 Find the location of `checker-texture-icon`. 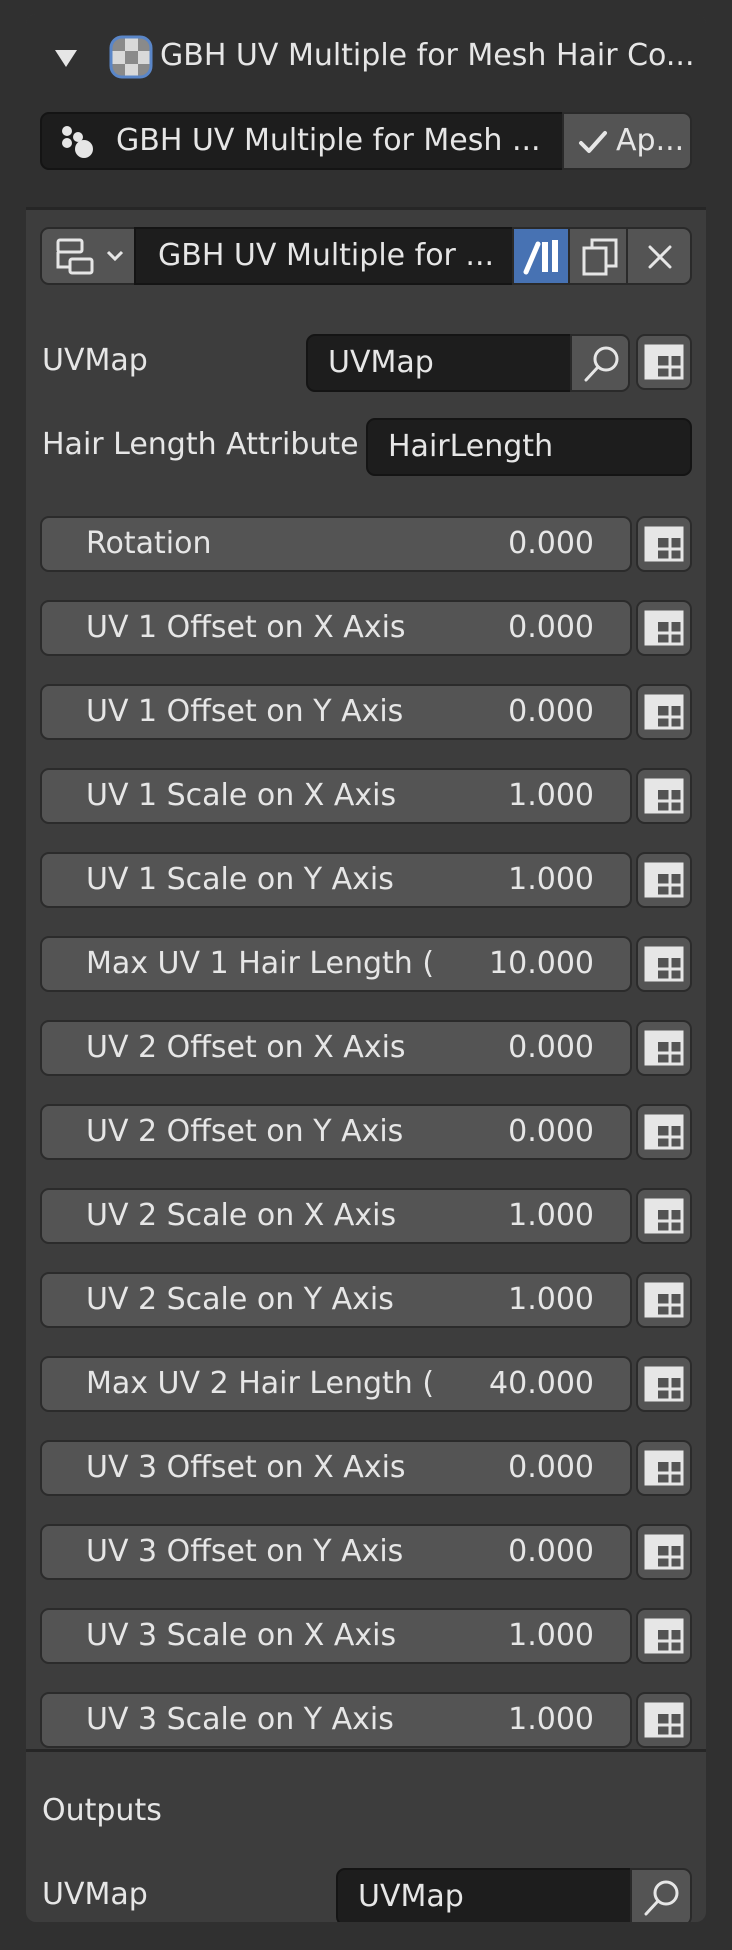

checker-texture-icon is located at coordinates (131, 57).